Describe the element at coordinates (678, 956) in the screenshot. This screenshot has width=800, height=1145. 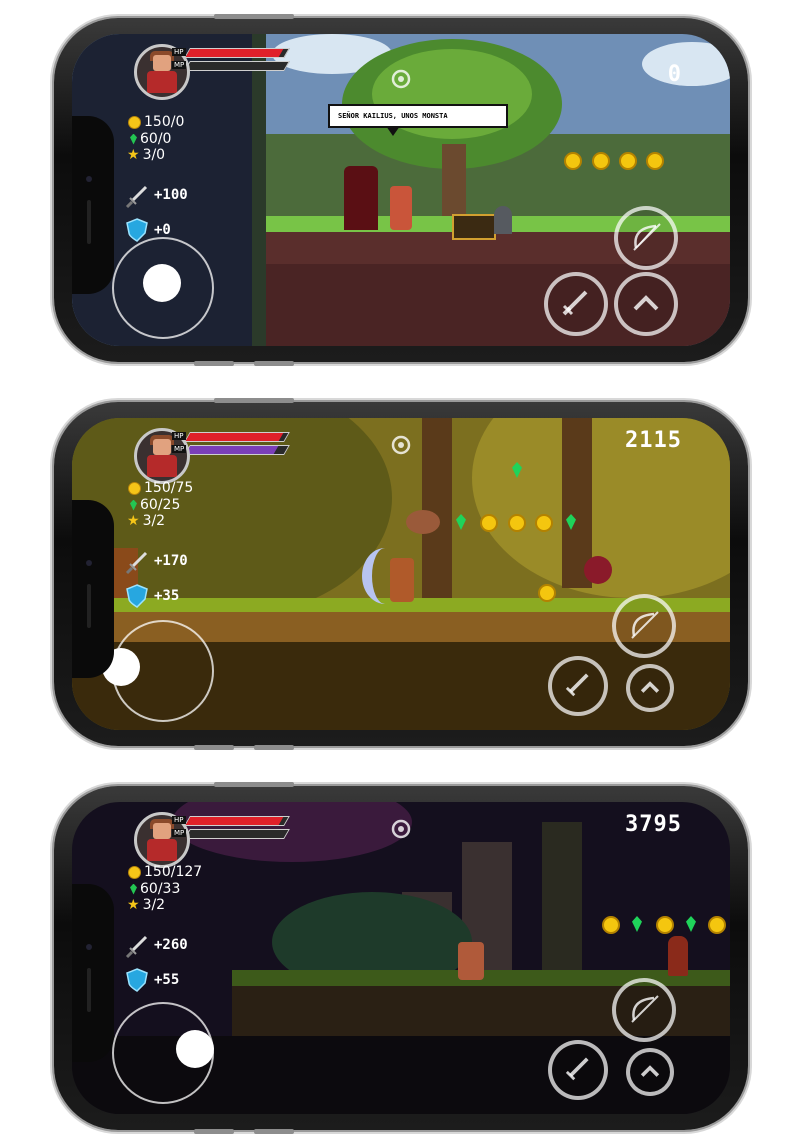
I see `enemy-flame-skull` at that location.